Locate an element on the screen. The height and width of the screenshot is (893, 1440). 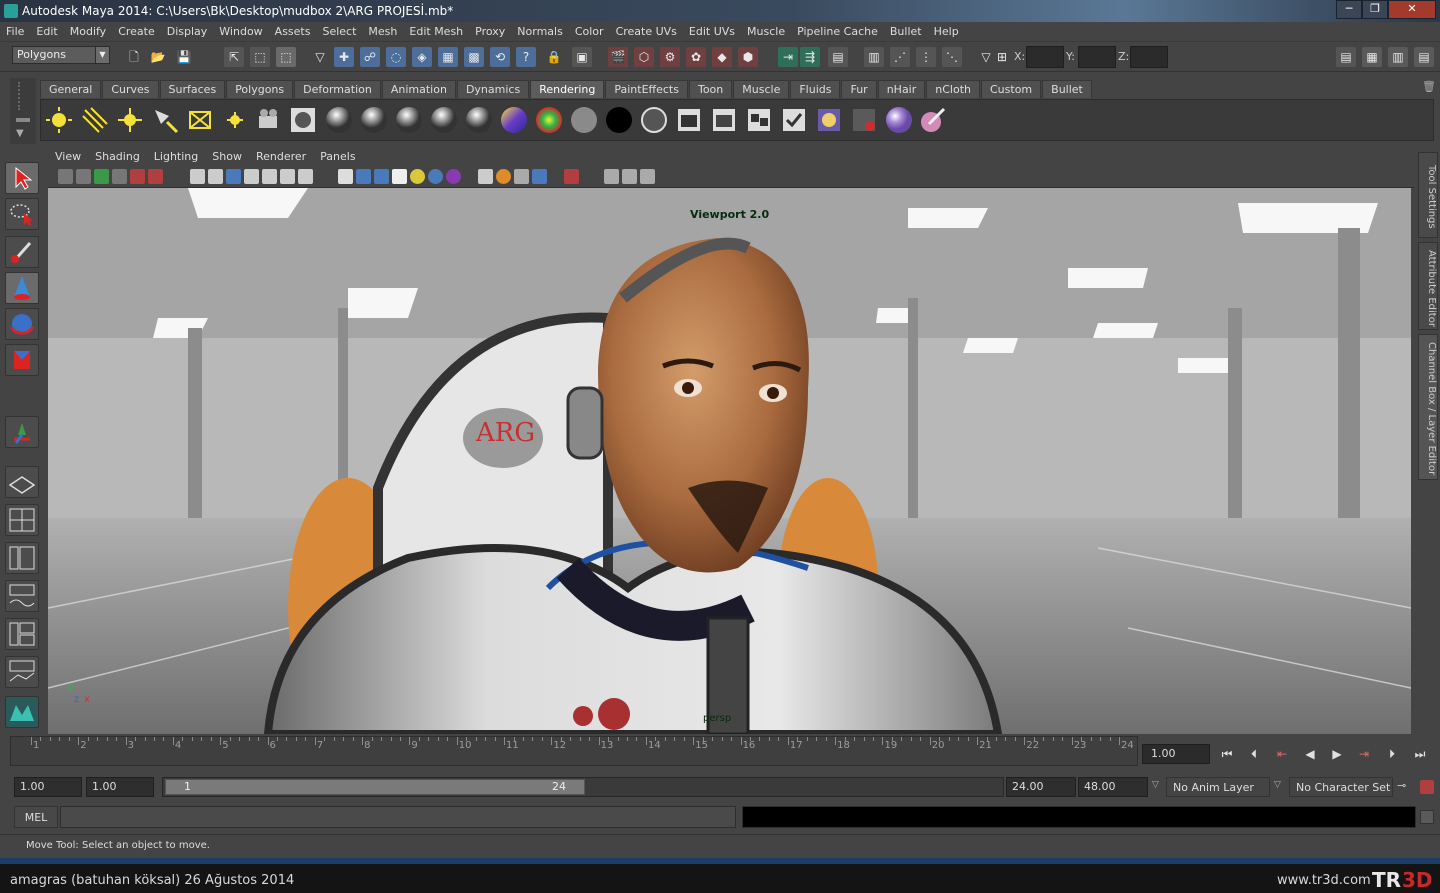
select-camera-icon is located at coordinates (65, 176).